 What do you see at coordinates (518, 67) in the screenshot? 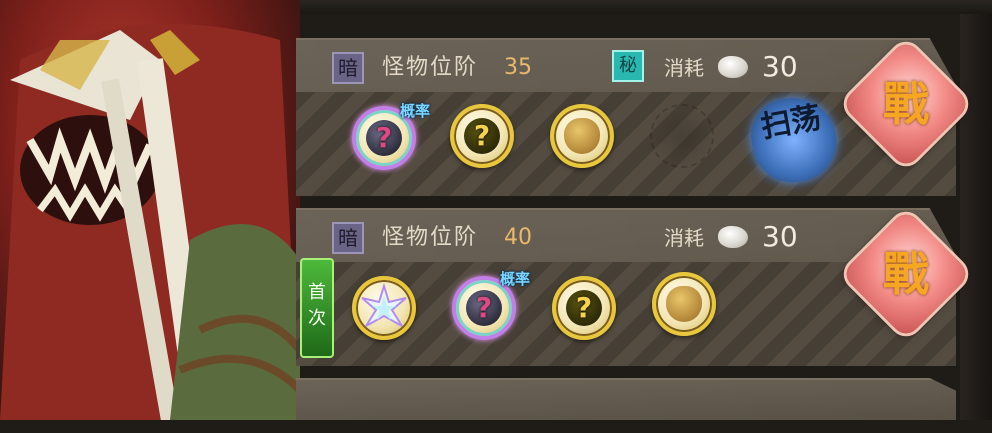
I see `monster-rank-value: 35` at bounding box center [518, 67].